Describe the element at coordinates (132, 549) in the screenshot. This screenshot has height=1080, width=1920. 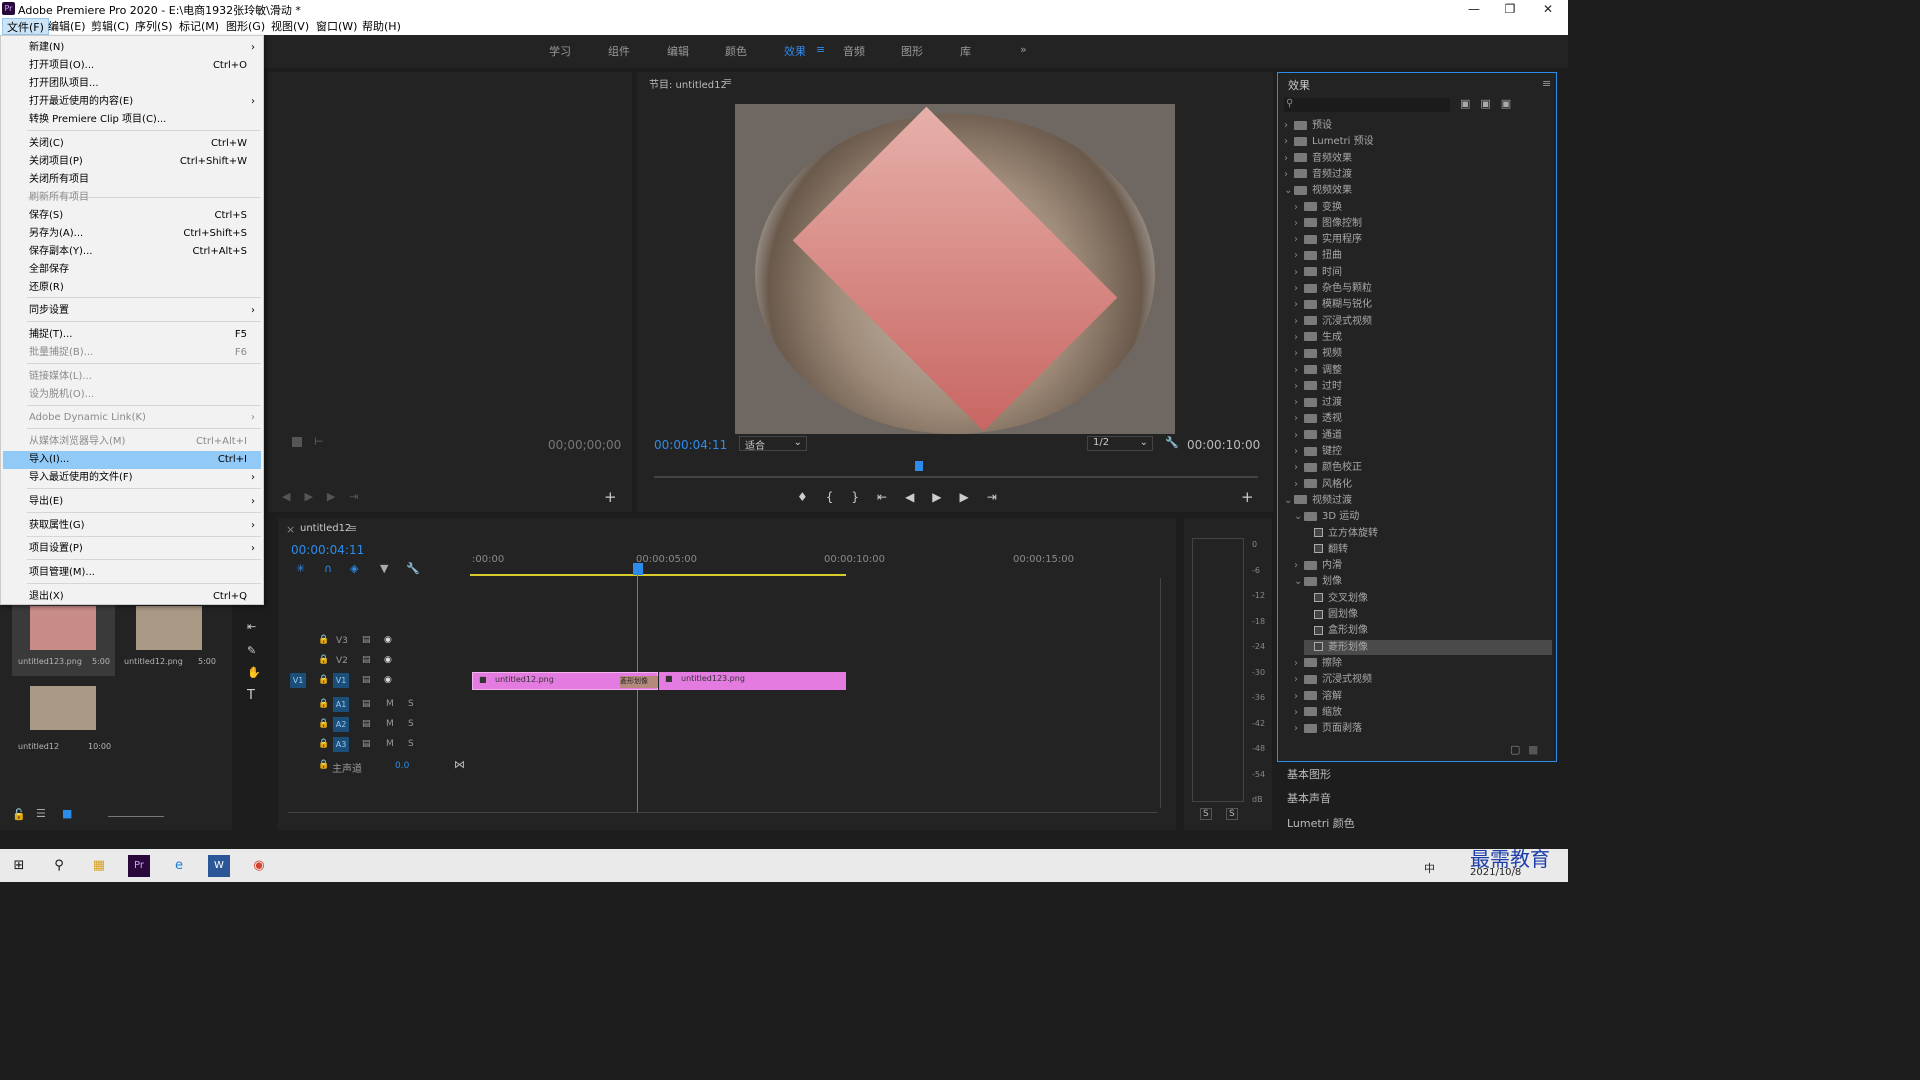
I see `file-menu-item: 项目设置(P) ›` at that location.